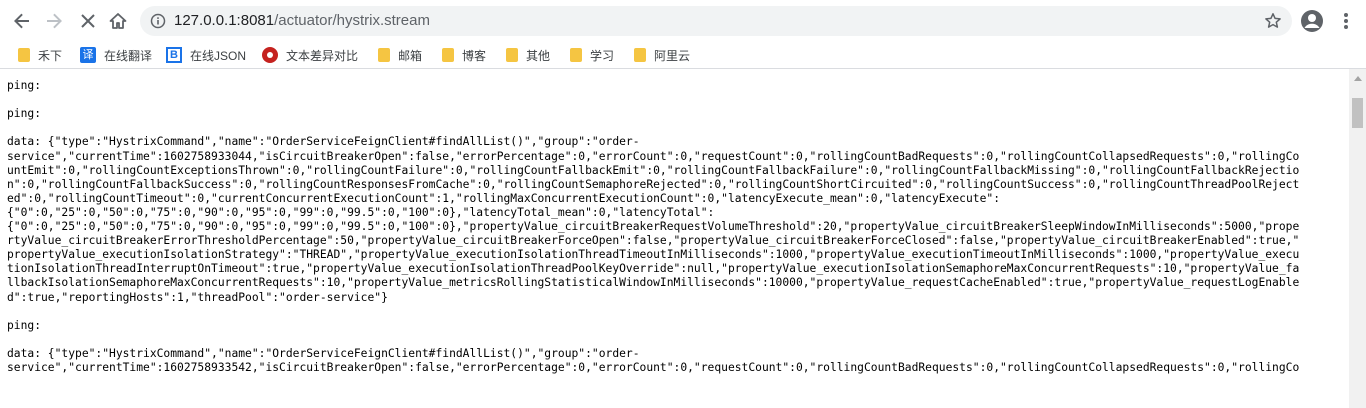  I want to click on json-icon: B, so click(174, 55).